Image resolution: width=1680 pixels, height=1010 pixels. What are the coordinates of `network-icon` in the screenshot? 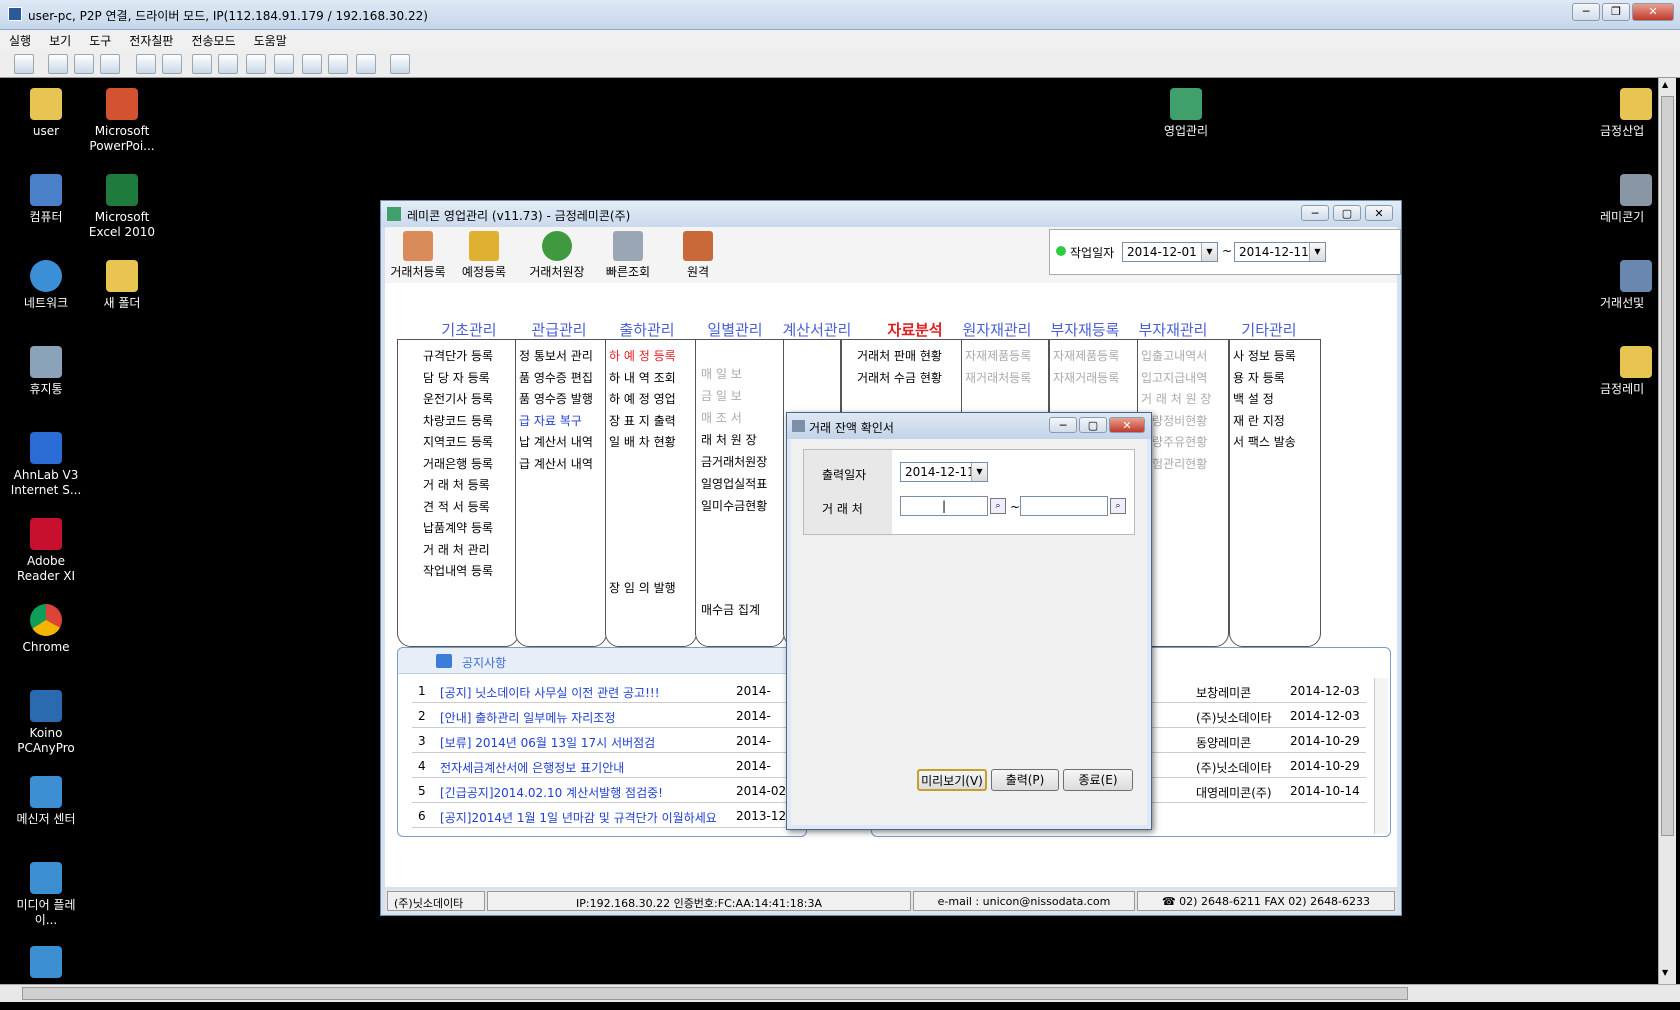 It's located at (228, 64).